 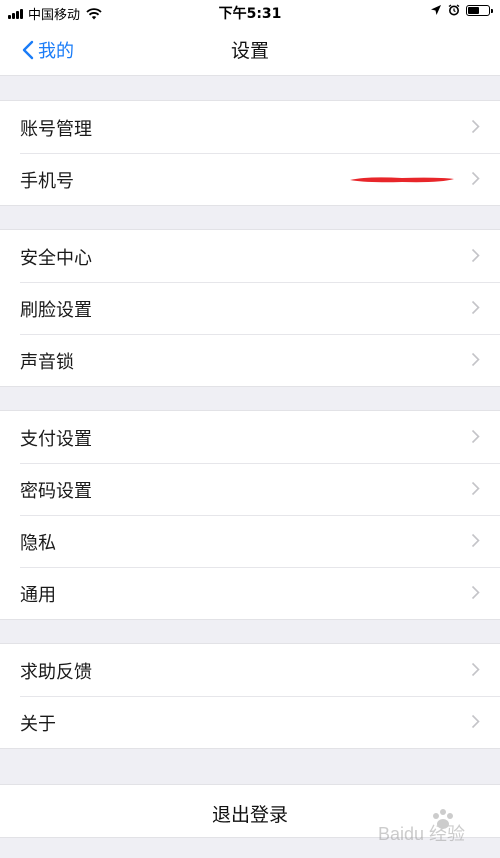 What do you see at coordinates (454, 10) in the screenshot?
I see `alarm-icon` at bounding box center [454, 10].